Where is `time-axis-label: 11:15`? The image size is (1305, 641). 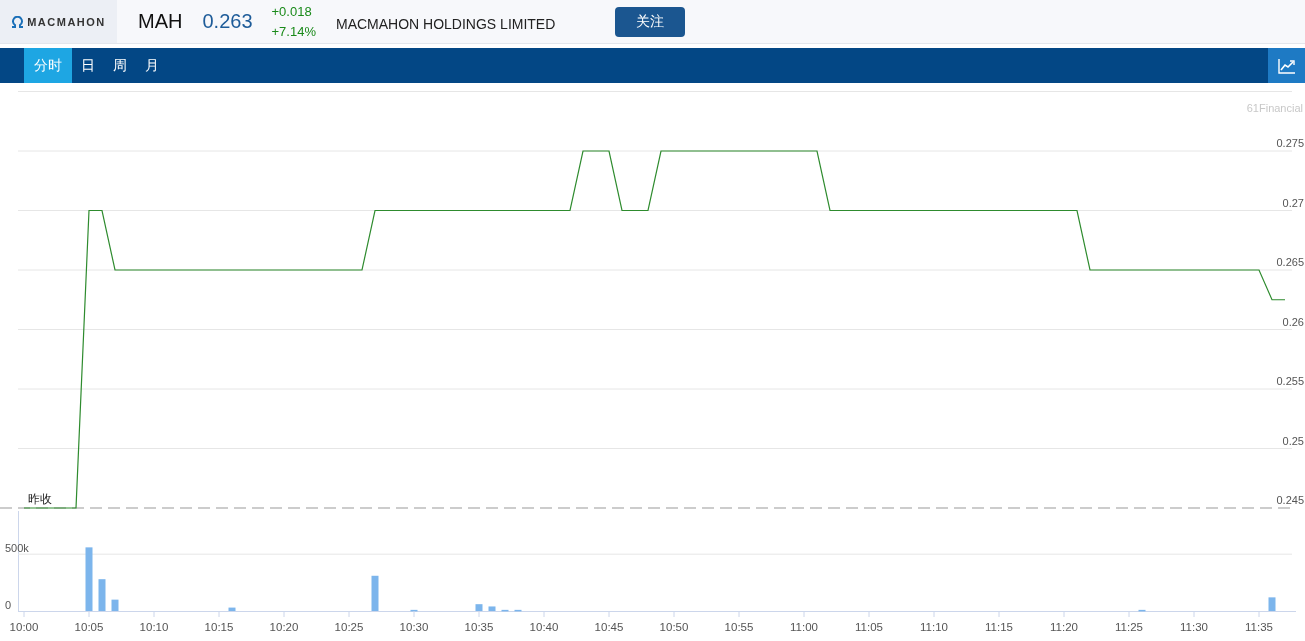 time-axis-label: 11:15 is located at coordinates (999, 627).